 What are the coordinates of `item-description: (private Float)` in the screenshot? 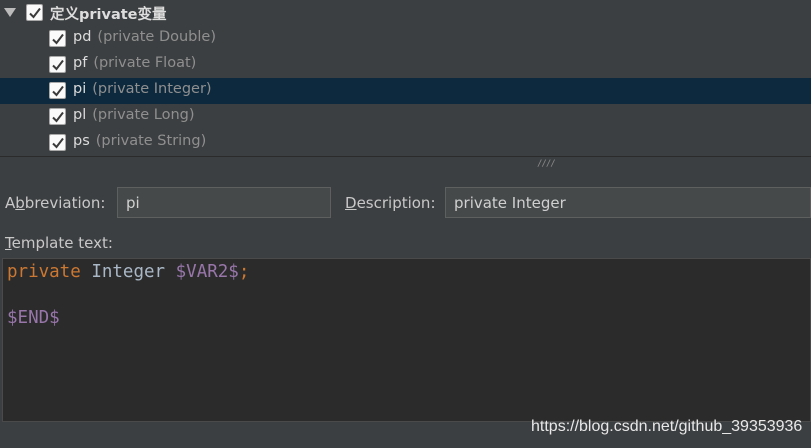 It's located at (145, 63).